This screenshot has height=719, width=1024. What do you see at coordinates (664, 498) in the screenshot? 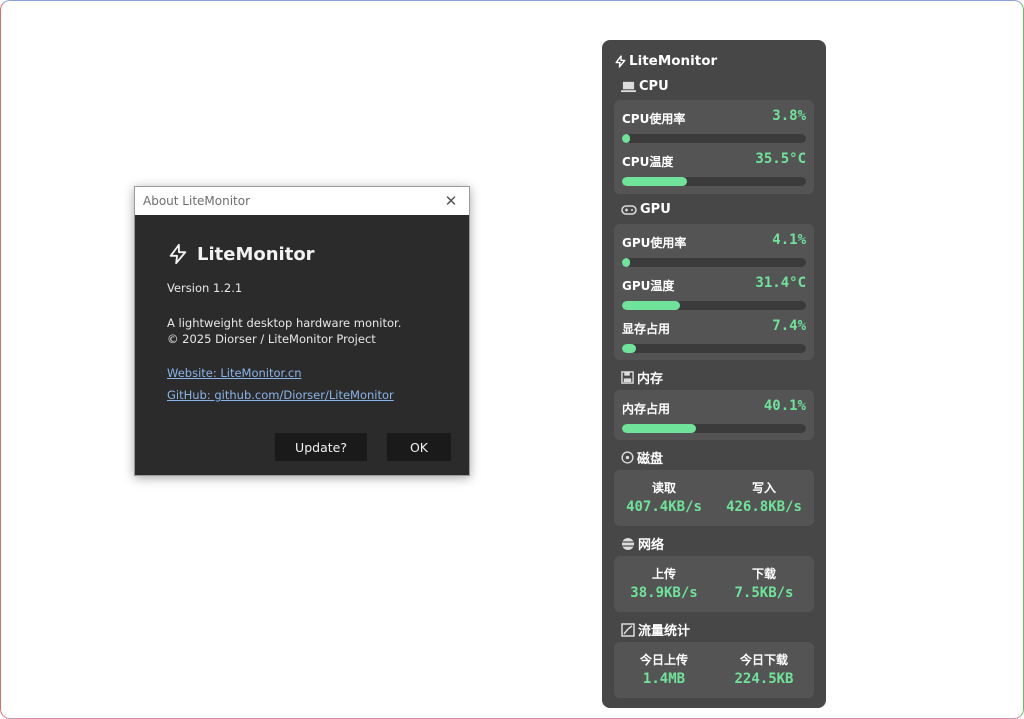
I see `disk-read: 读取 407.4KB/s` at bounding box center [664, 498].